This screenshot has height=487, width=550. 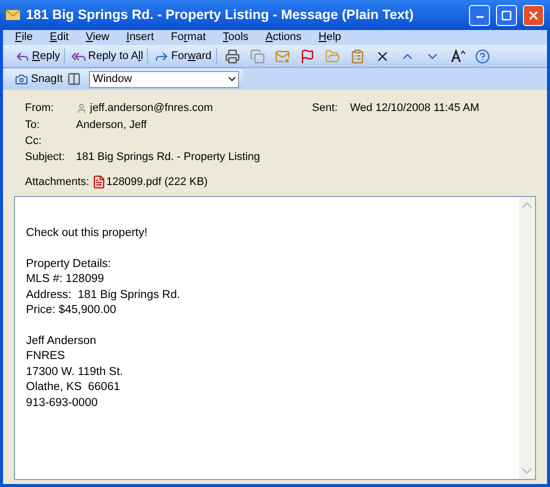 What do you see at coordinates (21, 79) in the screenshot?
I see `camera-icon` at bounding box center [21, 79].